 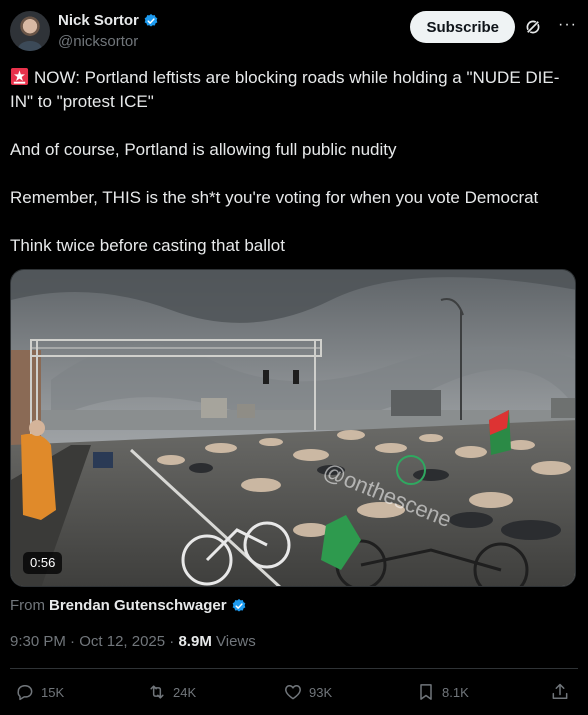 I want to click on author-name-link: Nick Sortor, so click(x=108, y=20).